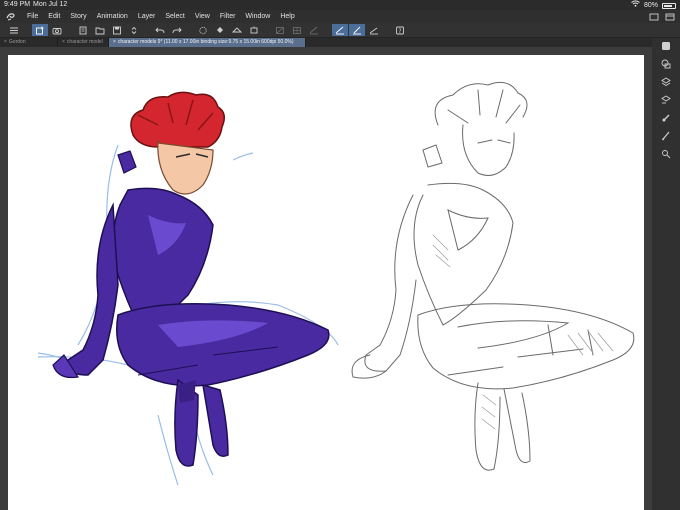 This screenshot has height=510, width=680. I want to click on battery-icon, so click(669, 5).